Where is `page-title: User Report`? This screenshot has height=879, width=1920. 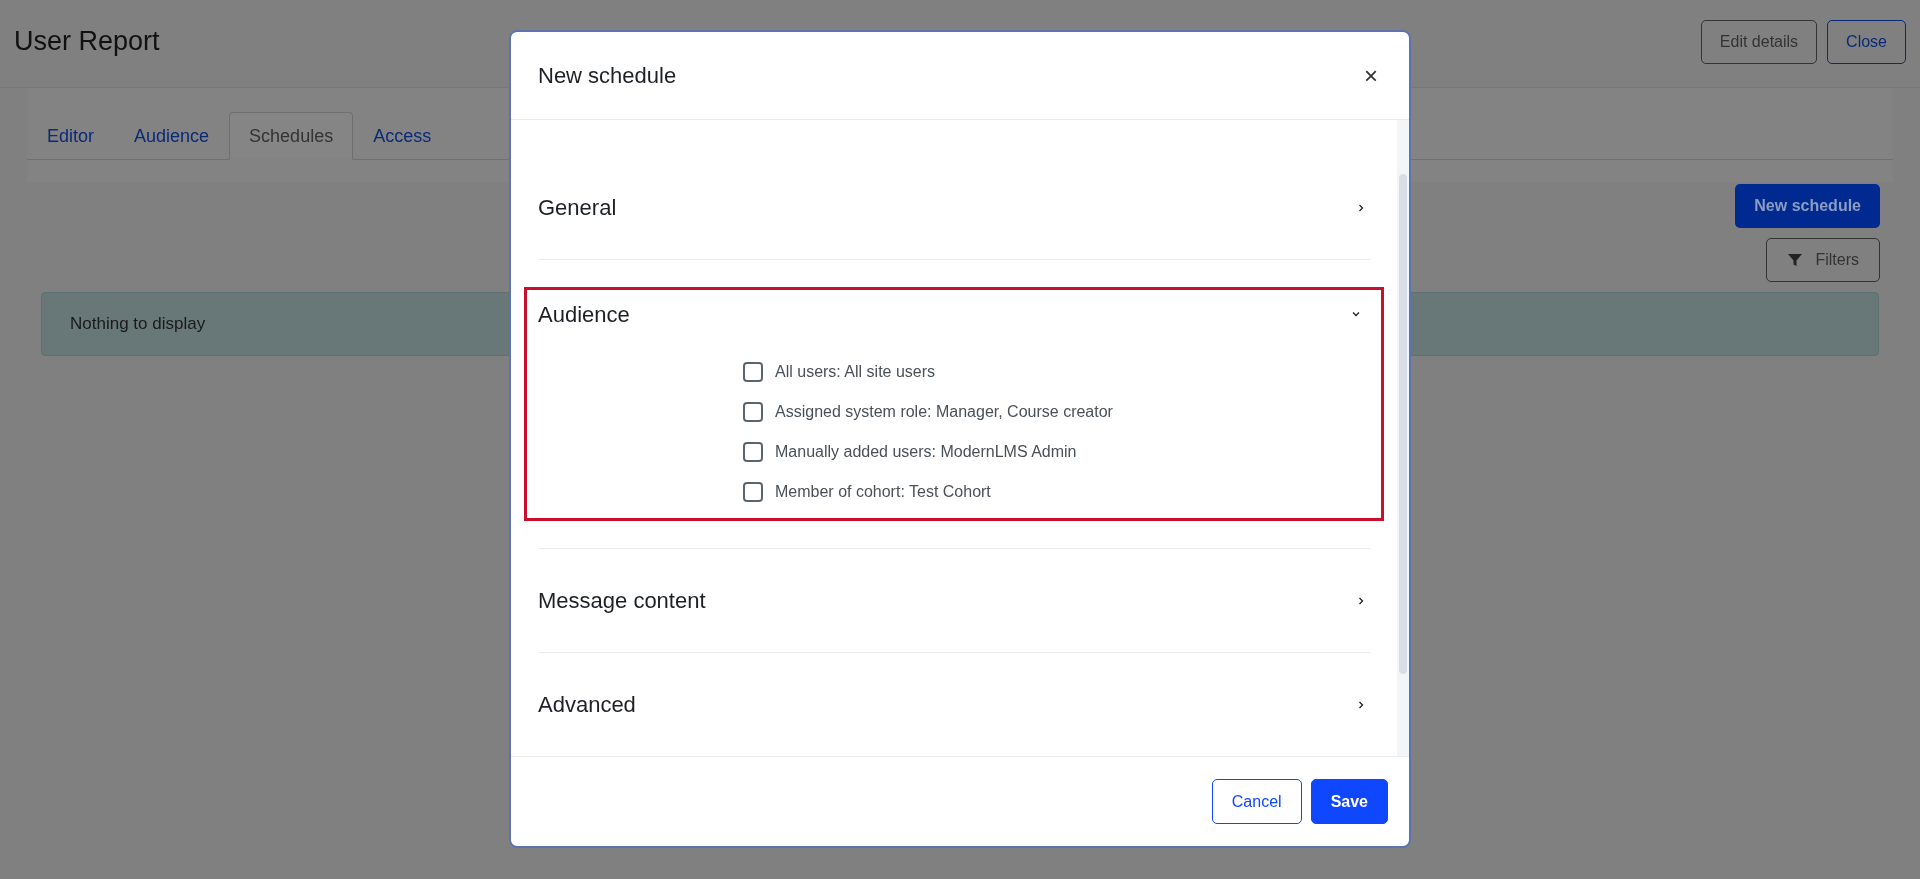
page-title: User Report is located at coordinates (87, 42).